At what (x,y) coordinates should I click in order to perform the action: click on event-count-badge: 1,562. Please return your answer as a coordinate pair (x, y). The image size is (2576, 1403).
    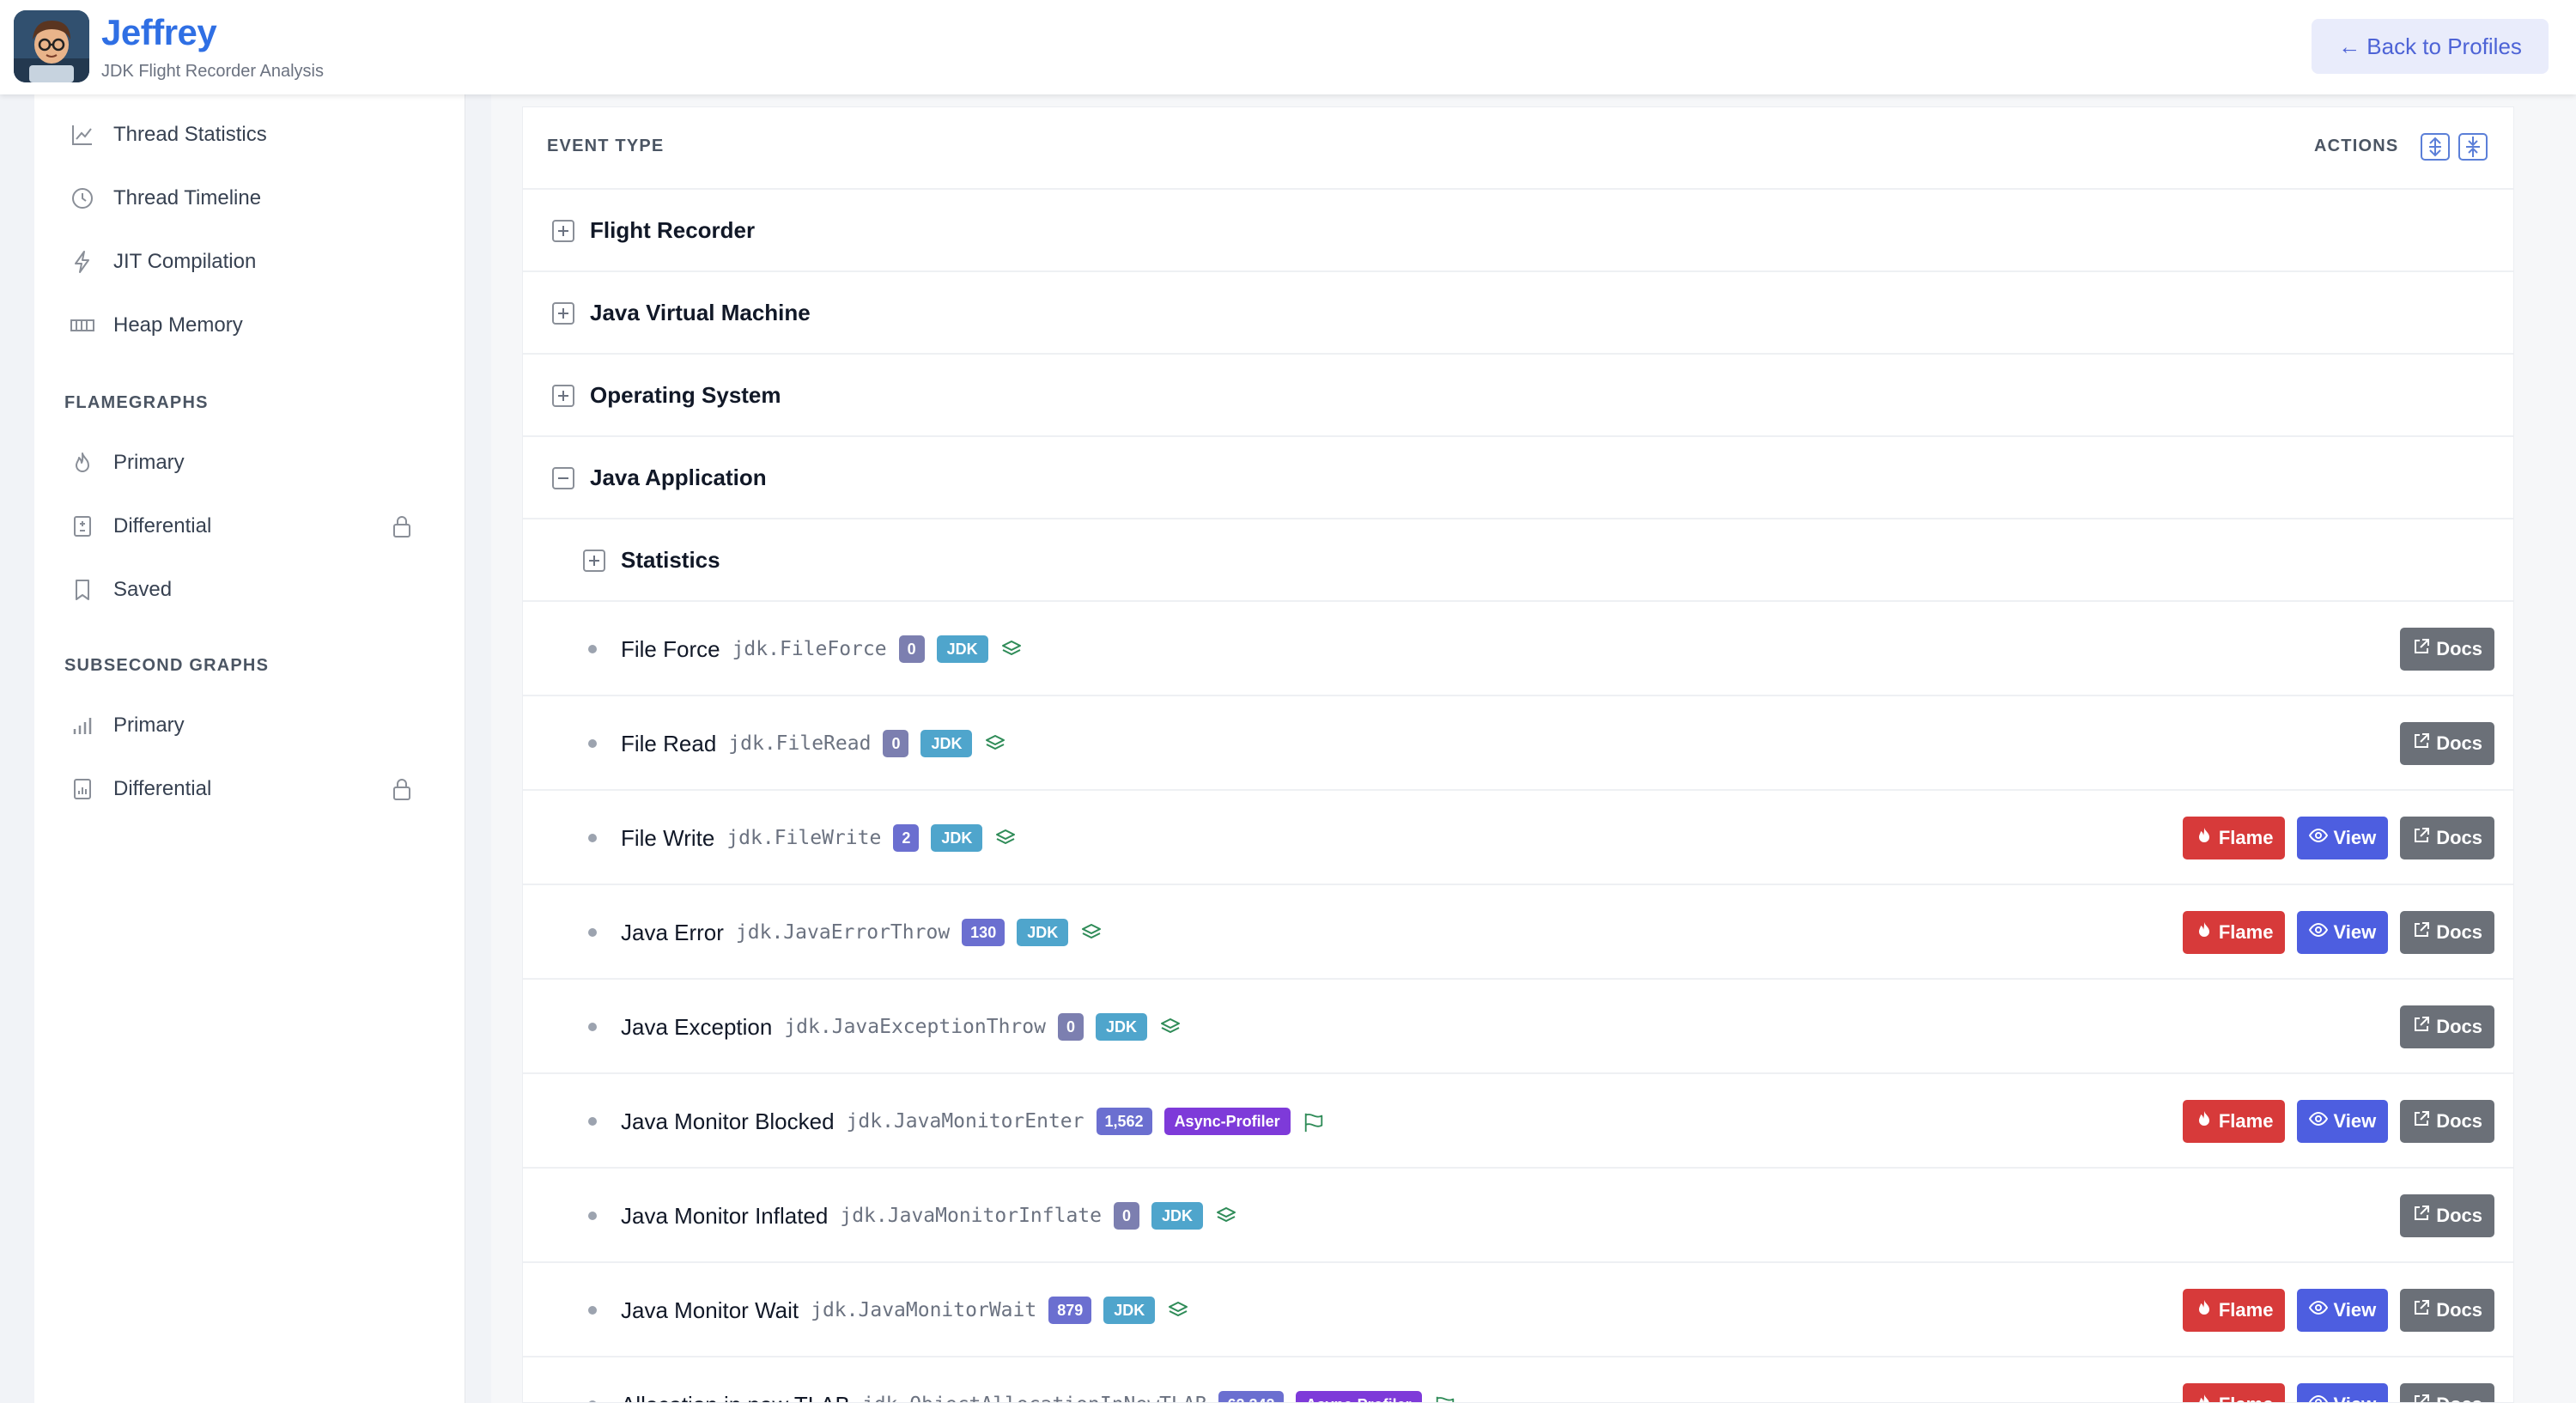
    Looking at the image, I should click on (1124, 1121).